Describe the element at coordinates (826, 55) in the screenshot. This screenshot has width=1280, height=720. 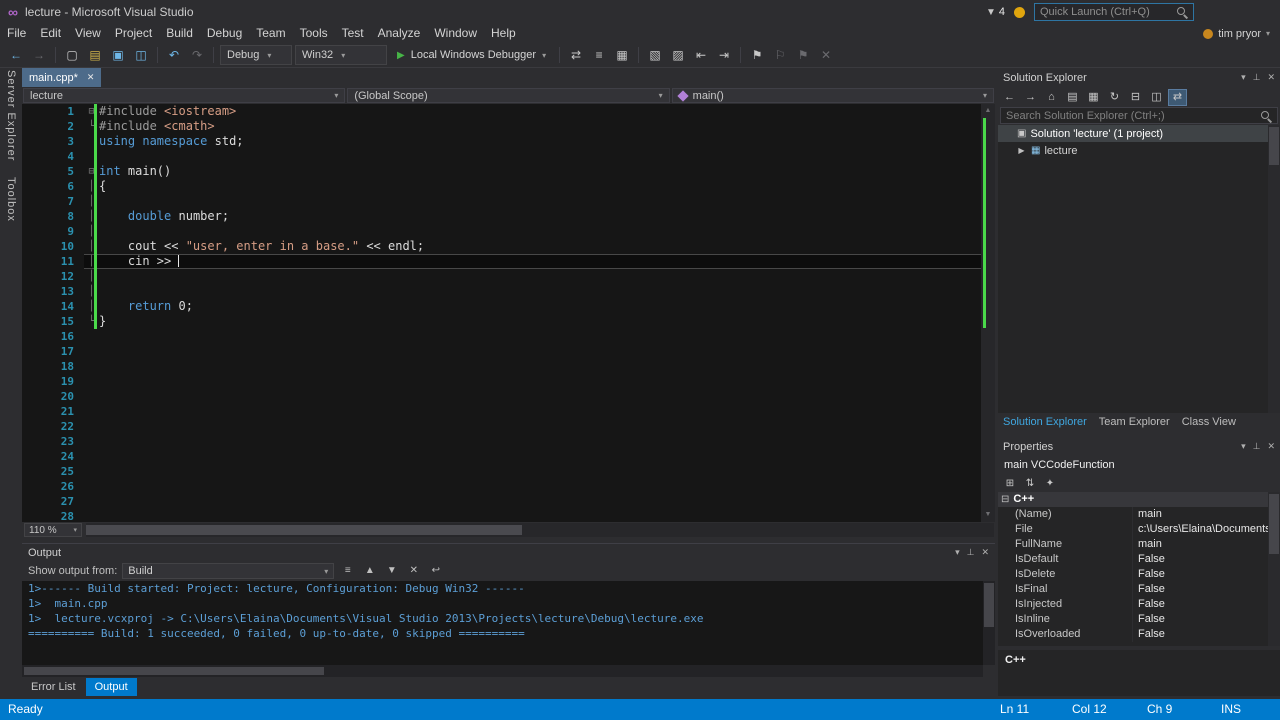
I see `clear-bookmarks-icon: ✕` at that location.